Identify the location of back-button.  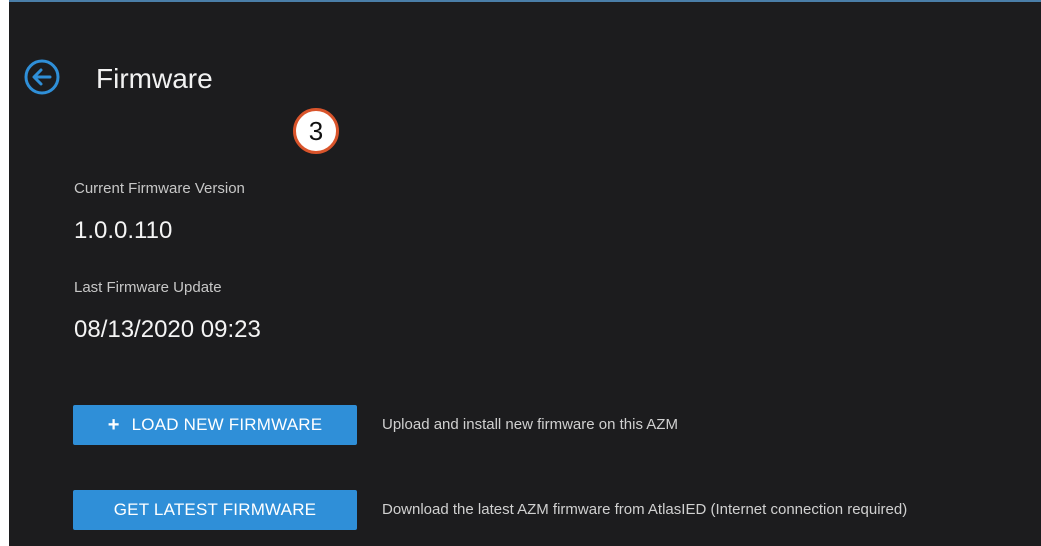
(42, 77).